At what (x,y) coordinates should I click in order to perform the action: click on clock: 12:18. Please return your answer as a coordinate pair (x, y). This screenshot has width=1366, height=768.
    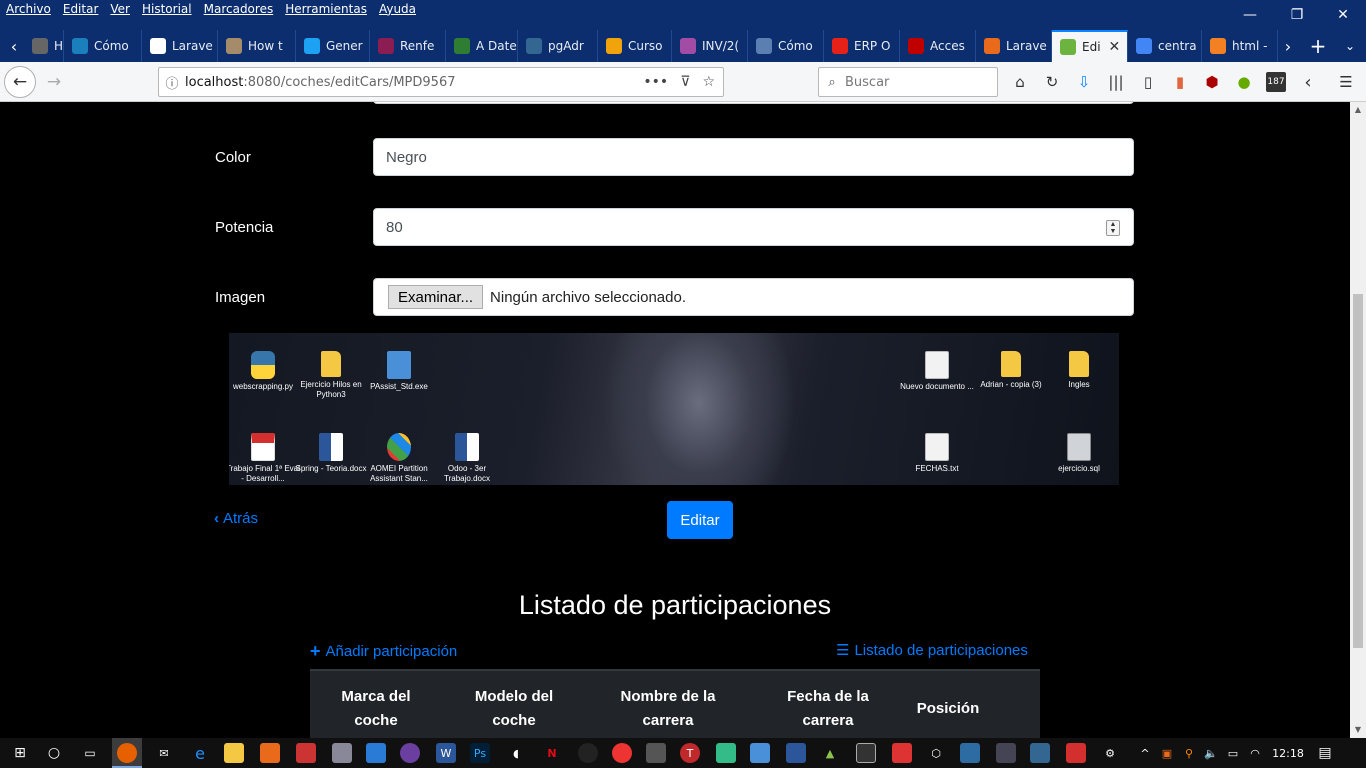
    Looking at the image, I should click on (1288, 753).